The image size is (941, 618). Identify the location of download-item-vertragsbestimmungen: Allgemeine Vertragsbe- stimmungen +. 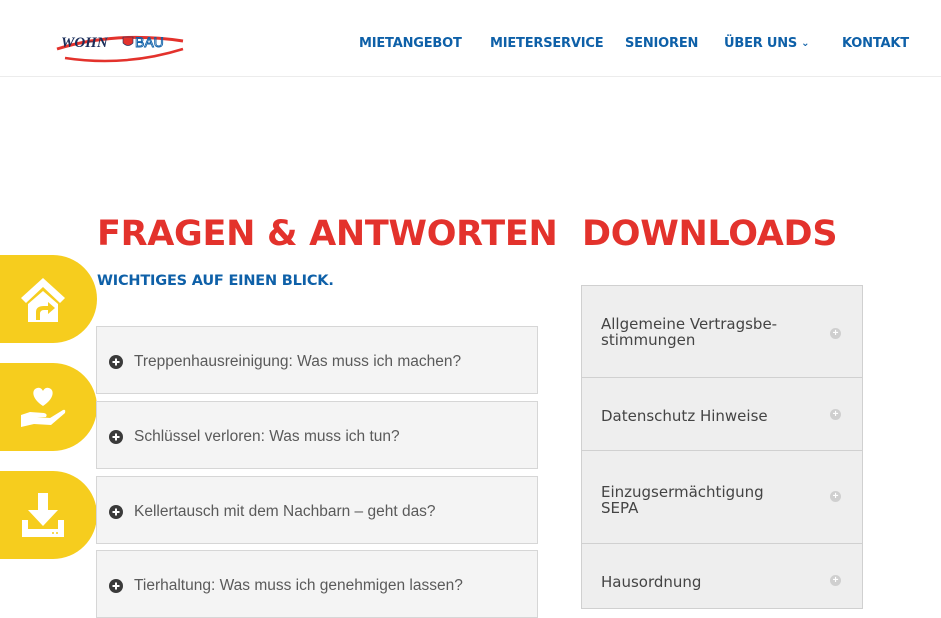
(722, 331).